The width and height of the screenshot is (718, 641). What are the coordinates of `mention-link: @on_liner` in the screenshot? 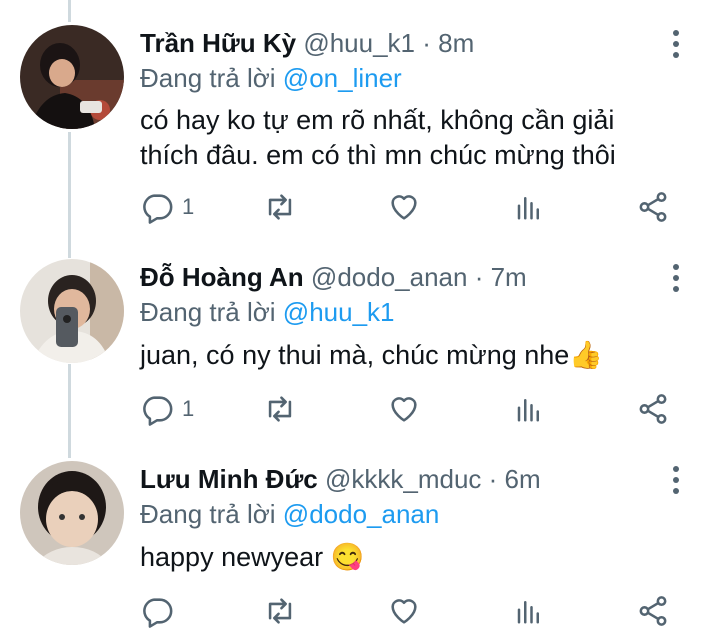 It's located at (342, 78).